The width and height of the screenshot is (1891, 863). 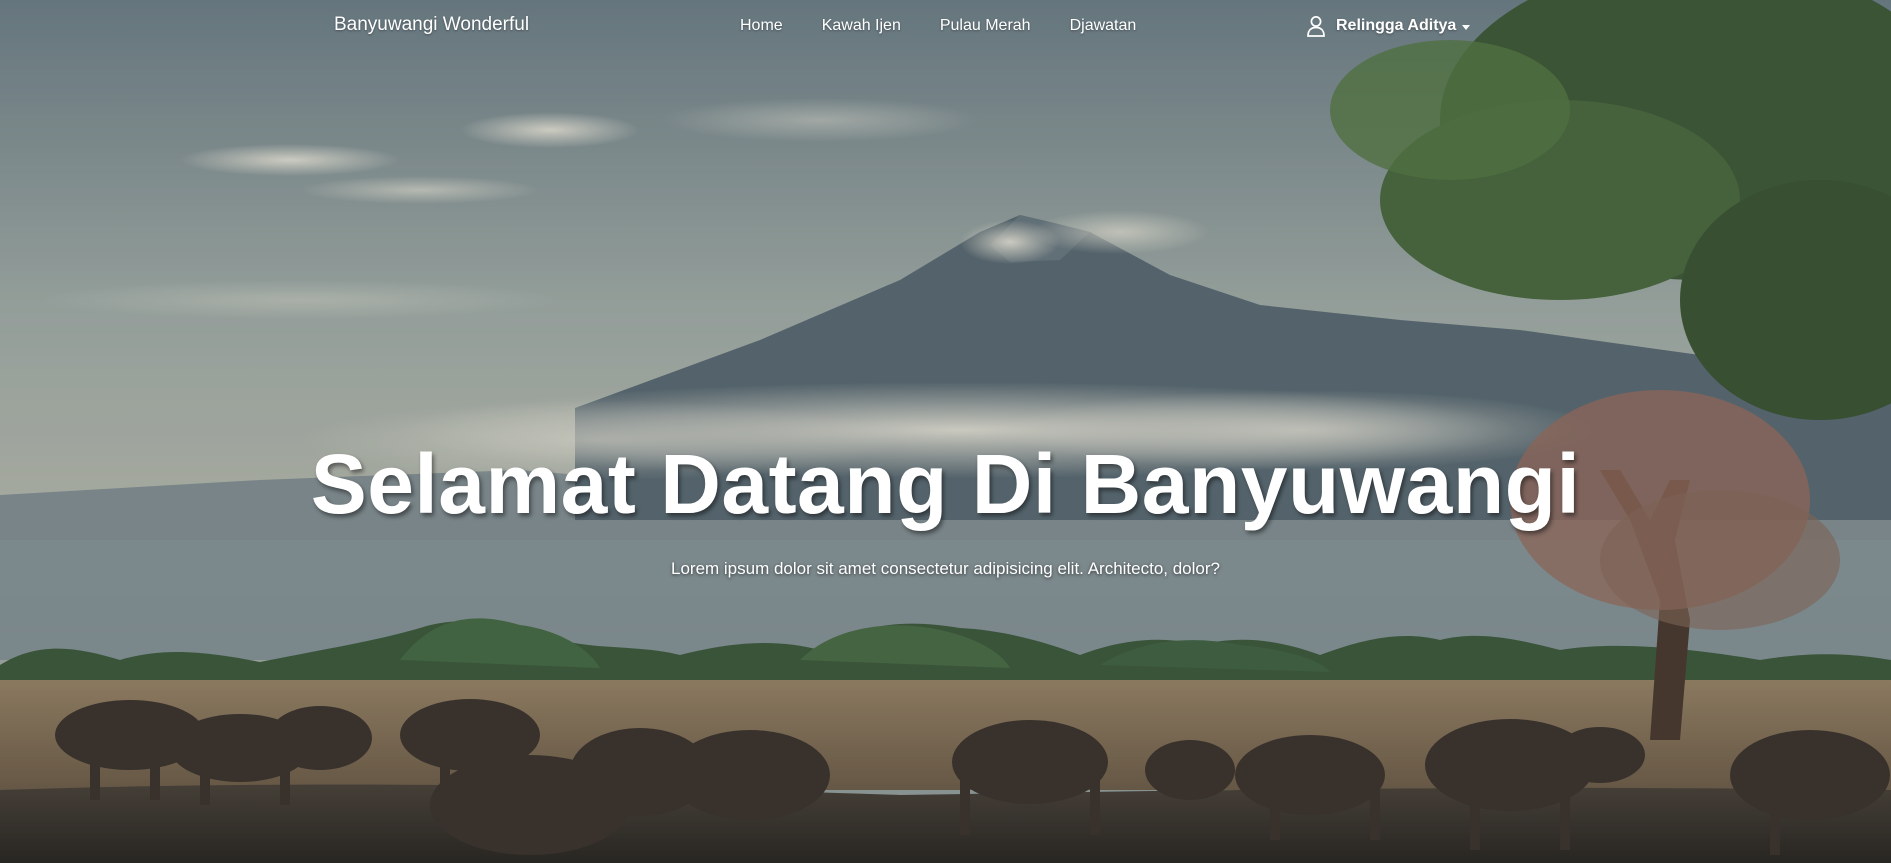 I want to click on user-menu-dropdown: Relingga Aditya, so click(x=1388, y=26).